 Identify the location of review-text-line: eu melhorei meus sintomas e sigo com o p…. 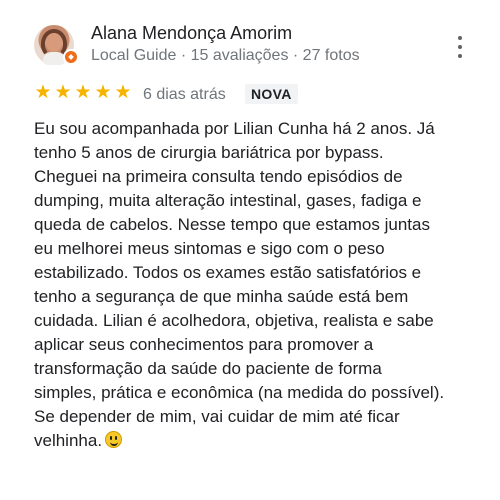
(209, 248).